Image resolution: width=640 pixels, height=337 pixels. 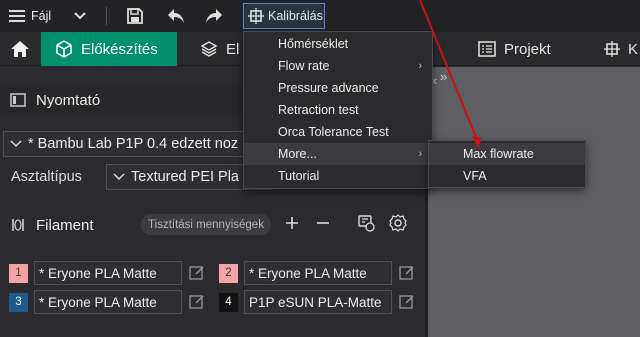 I want to click on menu-item-label: VFA, so click(x=475, y=176).